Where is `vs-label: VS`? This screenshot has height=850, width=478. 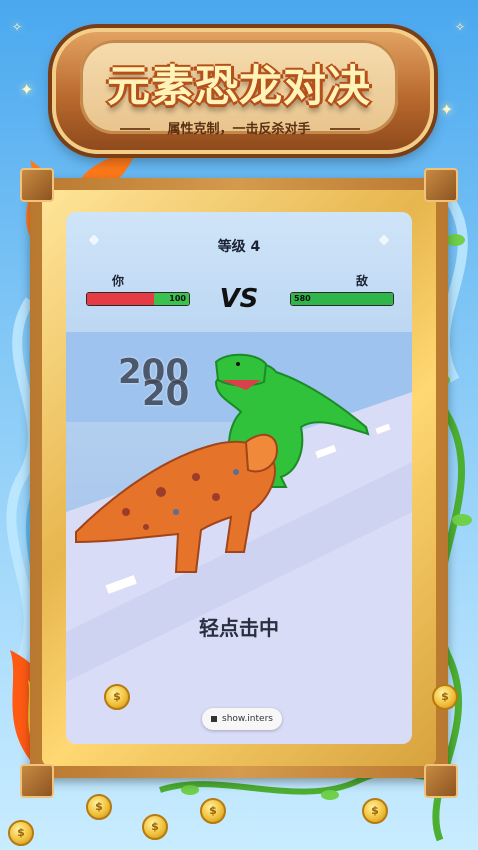 vs-label: VS is located at coordinates (239, 299).